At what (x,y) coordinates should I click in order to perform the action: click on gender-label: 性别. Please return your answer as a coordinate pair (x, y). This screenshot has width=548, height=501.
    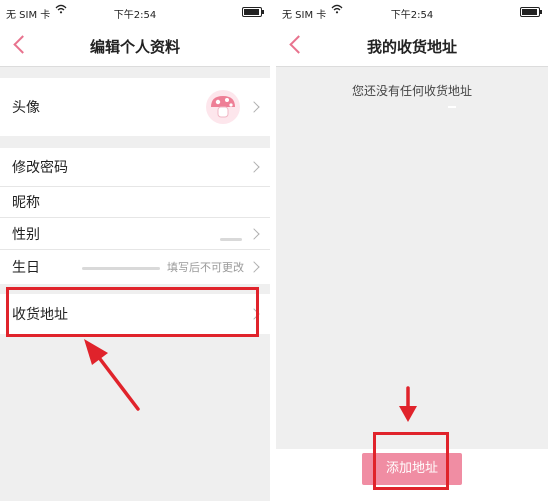
    Looking at the image, I should click on (26, 234).